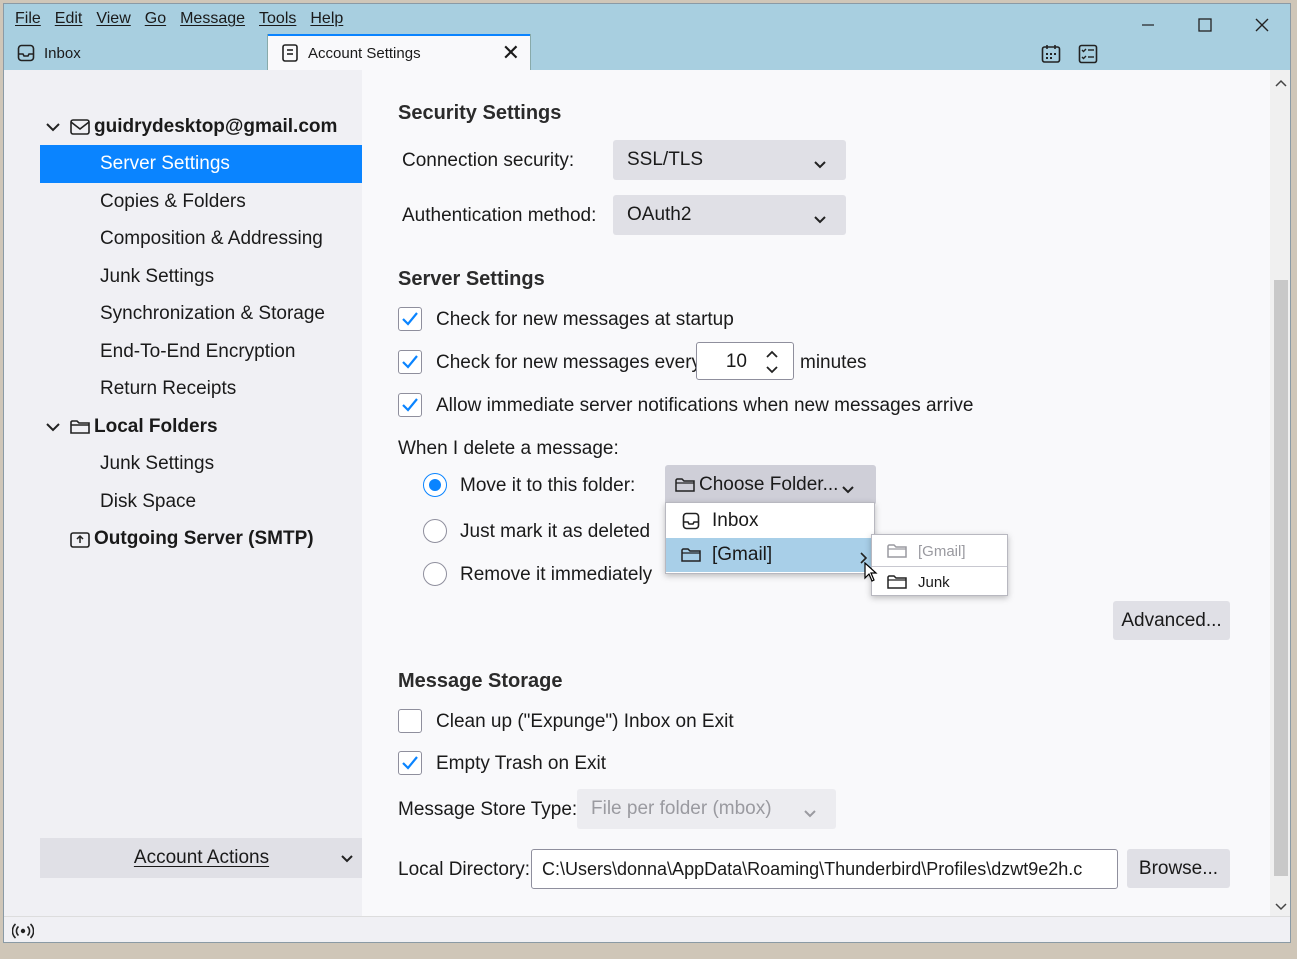 This screenshot has height=959, width=1297. I want to click on popup-item-label: Inbox, so click(735, 520).